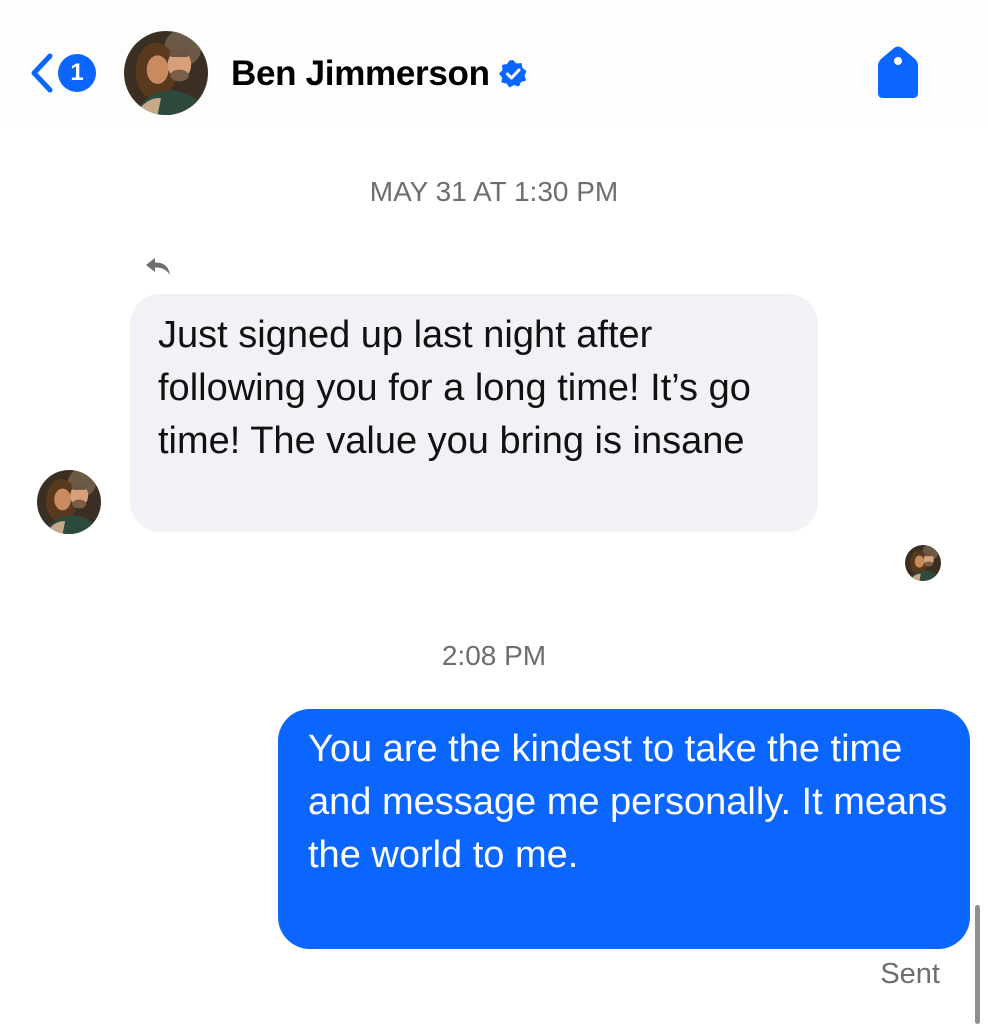  What do you see at coordinates (494, 655) in the screenshot?
I see `timestamp: 2:08 PM` at bounding box center [494, 655].